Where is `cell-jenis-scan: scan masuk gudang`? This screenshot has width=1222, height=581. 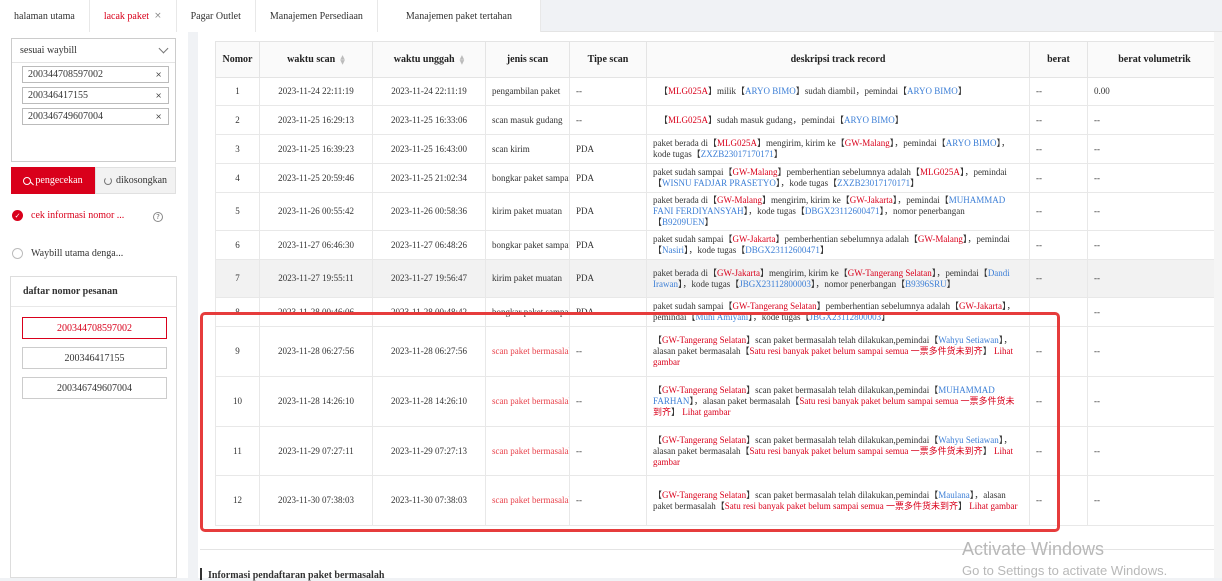 cell-jenis-scan: scan masuk gudang is located at coordinates (527, 120).